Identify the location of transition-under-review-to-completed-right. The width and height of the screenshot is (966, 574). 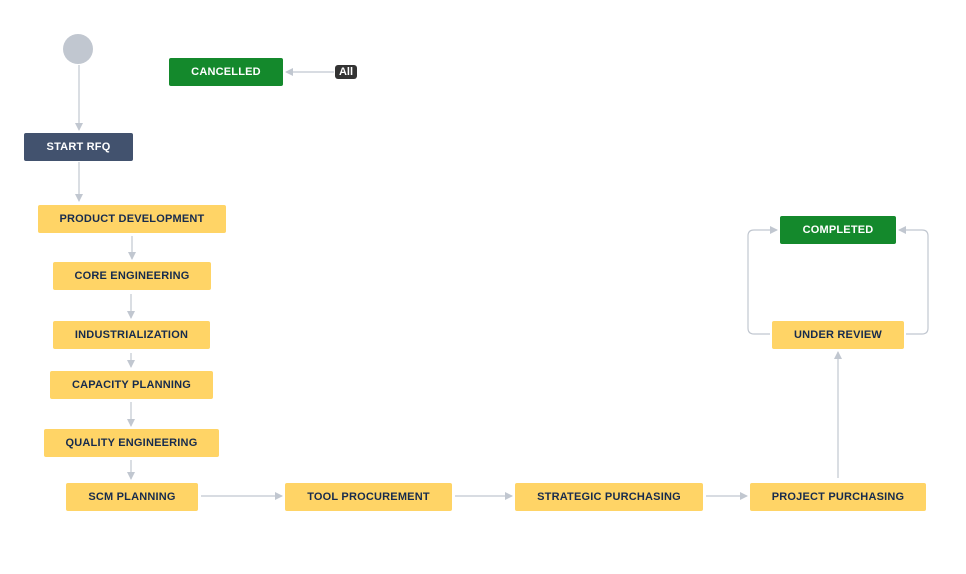
(913, 280).